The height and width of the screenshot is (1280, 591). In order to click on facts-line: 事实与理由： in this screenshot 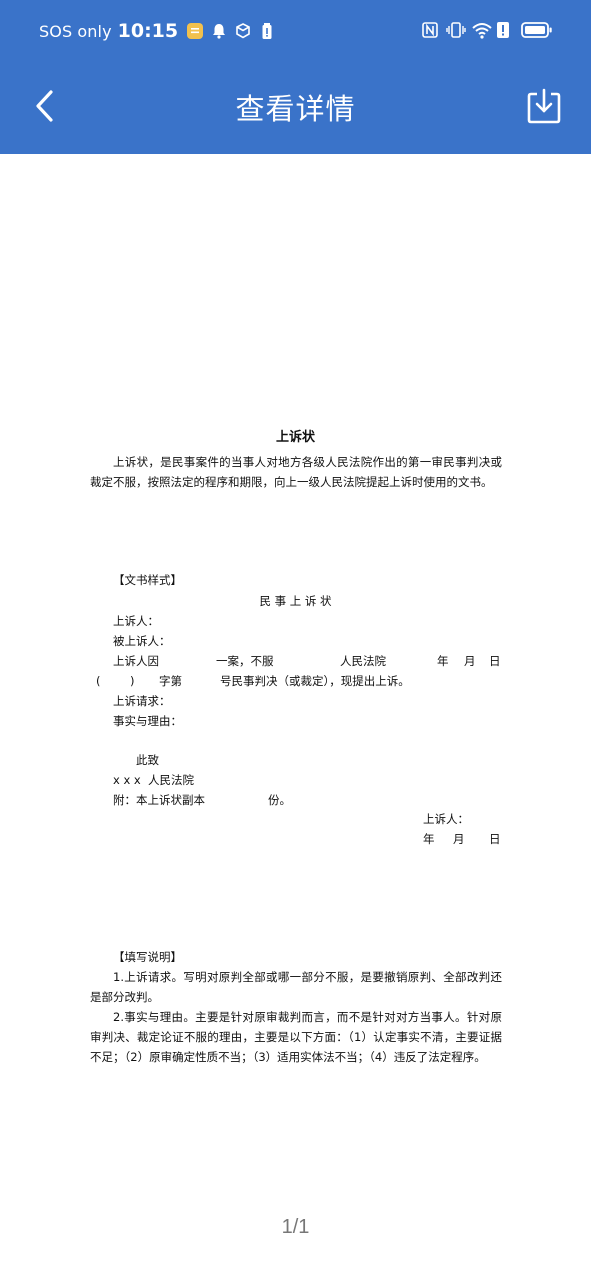, I will do `click(147, 721)`.